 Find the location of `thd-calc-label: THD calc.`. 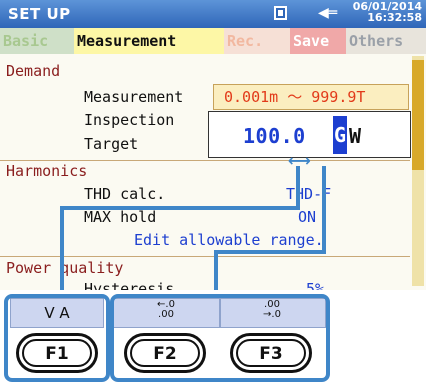

thd-calc-label: THD calc. is located at coordinates (125, 194).